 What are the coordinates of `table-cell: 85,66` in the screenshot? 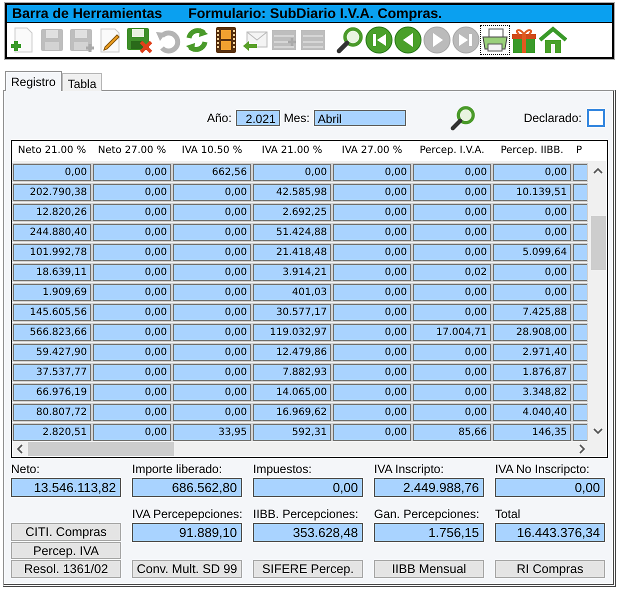 It's located at (452, 432).